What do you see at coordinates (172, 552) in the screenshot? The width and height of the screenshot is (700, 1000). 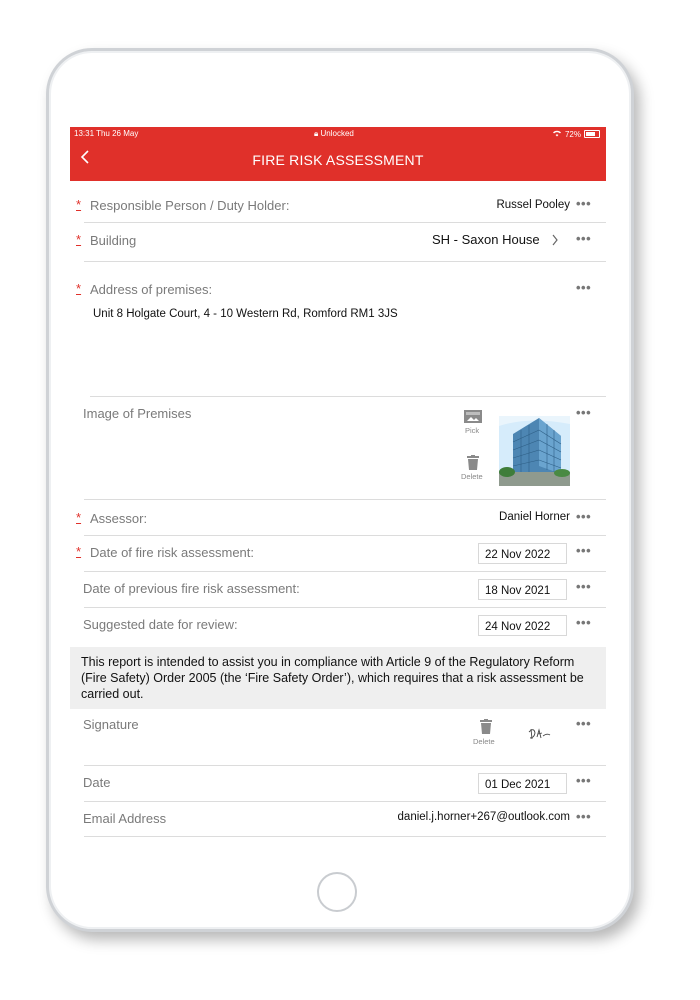 I see `assessment-date-label: Date of fire risk assessment:` at bounding box center [172, 552].